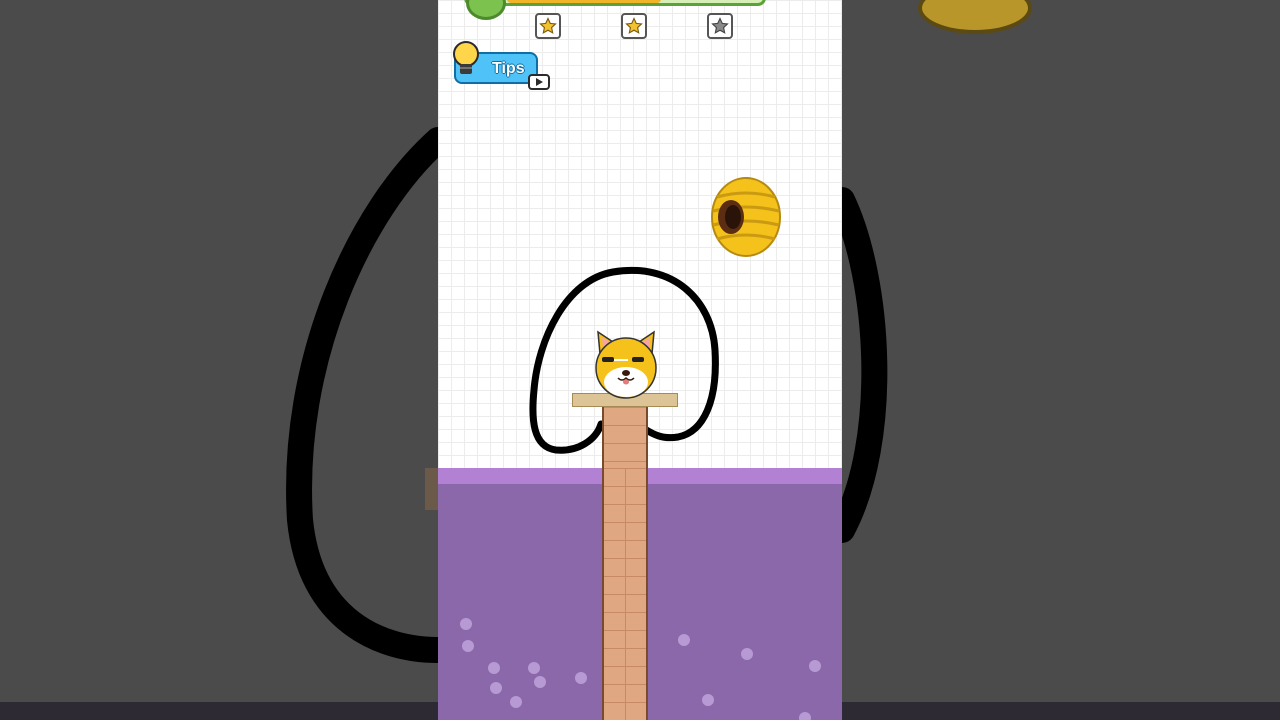 The height and width of the screenshot is (720, 1280). What do you see at coordinates (625, 594) in the screenshot?
I see `brick-pillar-submerged` at bounding box center [625, 594].